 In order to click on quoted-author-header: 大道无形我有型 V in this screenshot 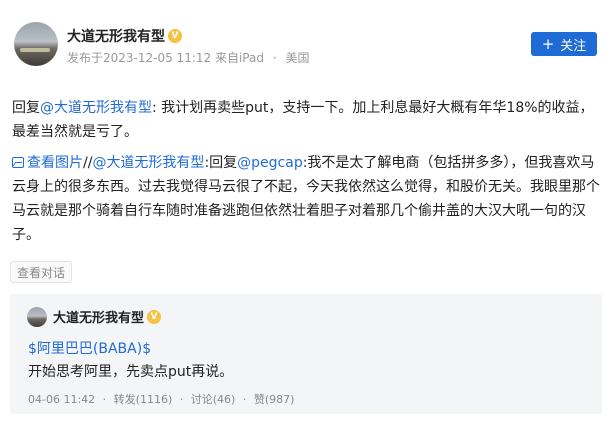, I will do `click(107, 316)`.